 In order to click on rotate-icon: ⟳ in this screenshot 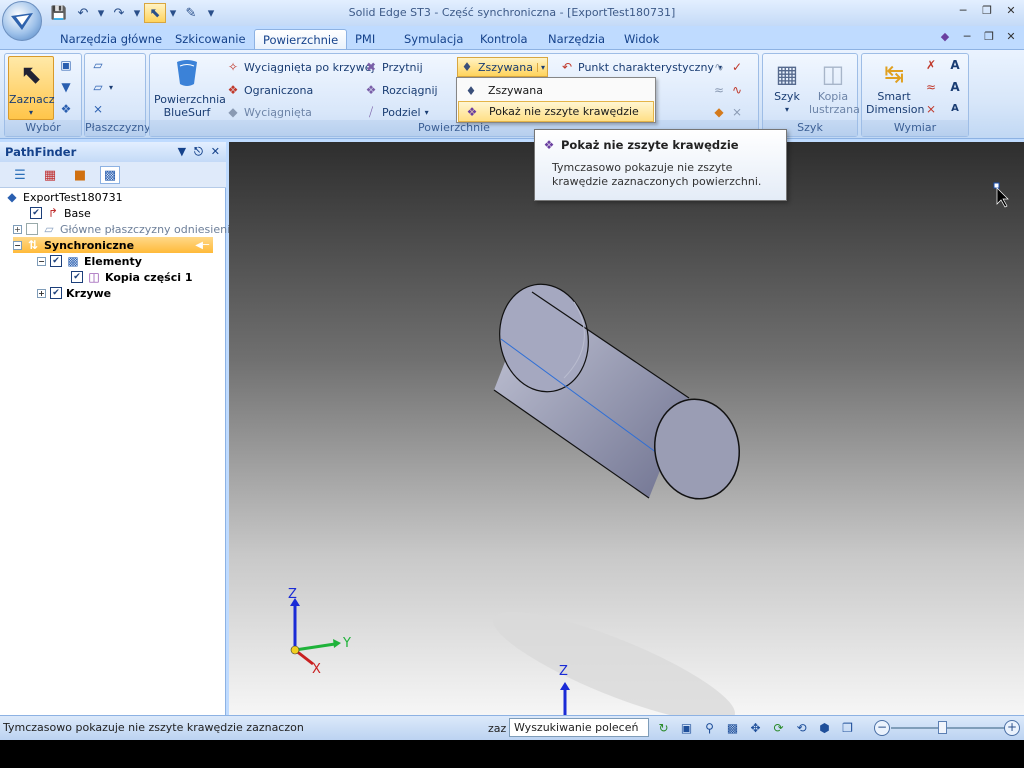, I will do `click(778, 728)`.